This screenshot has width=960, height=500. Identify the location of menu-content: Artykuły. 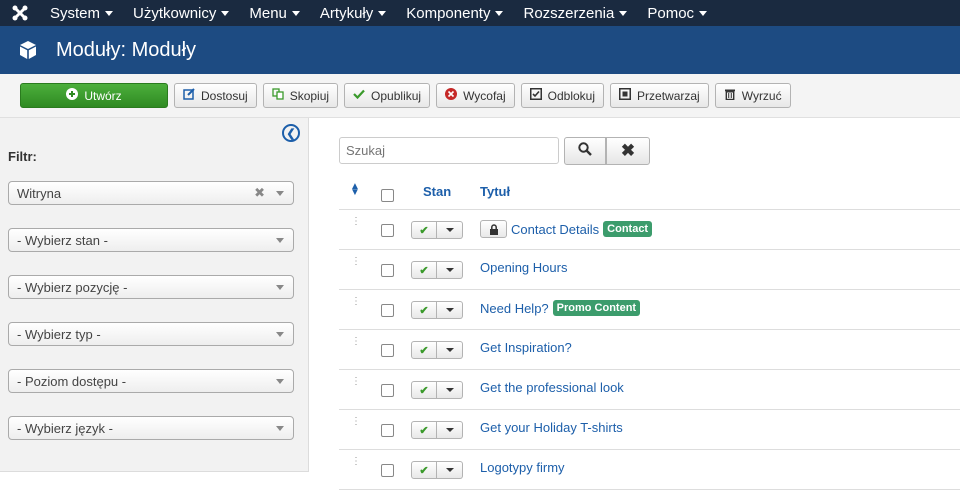
(353, 13).